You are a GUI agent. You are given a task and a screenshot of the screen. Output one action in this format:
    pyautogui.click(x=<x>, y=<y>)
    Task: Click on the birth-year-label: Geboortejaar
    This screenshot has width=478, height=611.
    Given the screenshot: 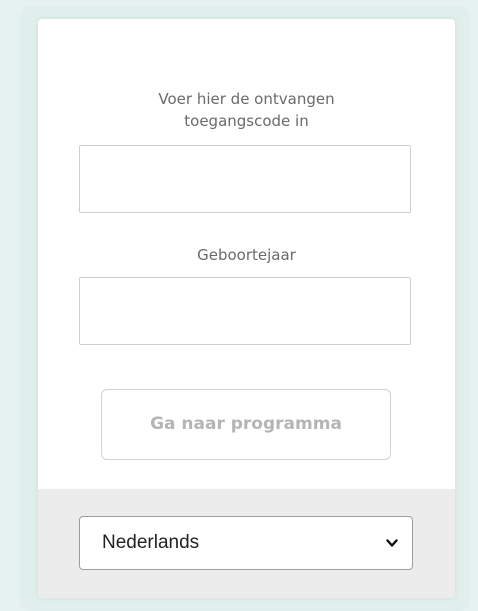 What is the action you would take?
    pyautogui.click(x=246, y=255)
    